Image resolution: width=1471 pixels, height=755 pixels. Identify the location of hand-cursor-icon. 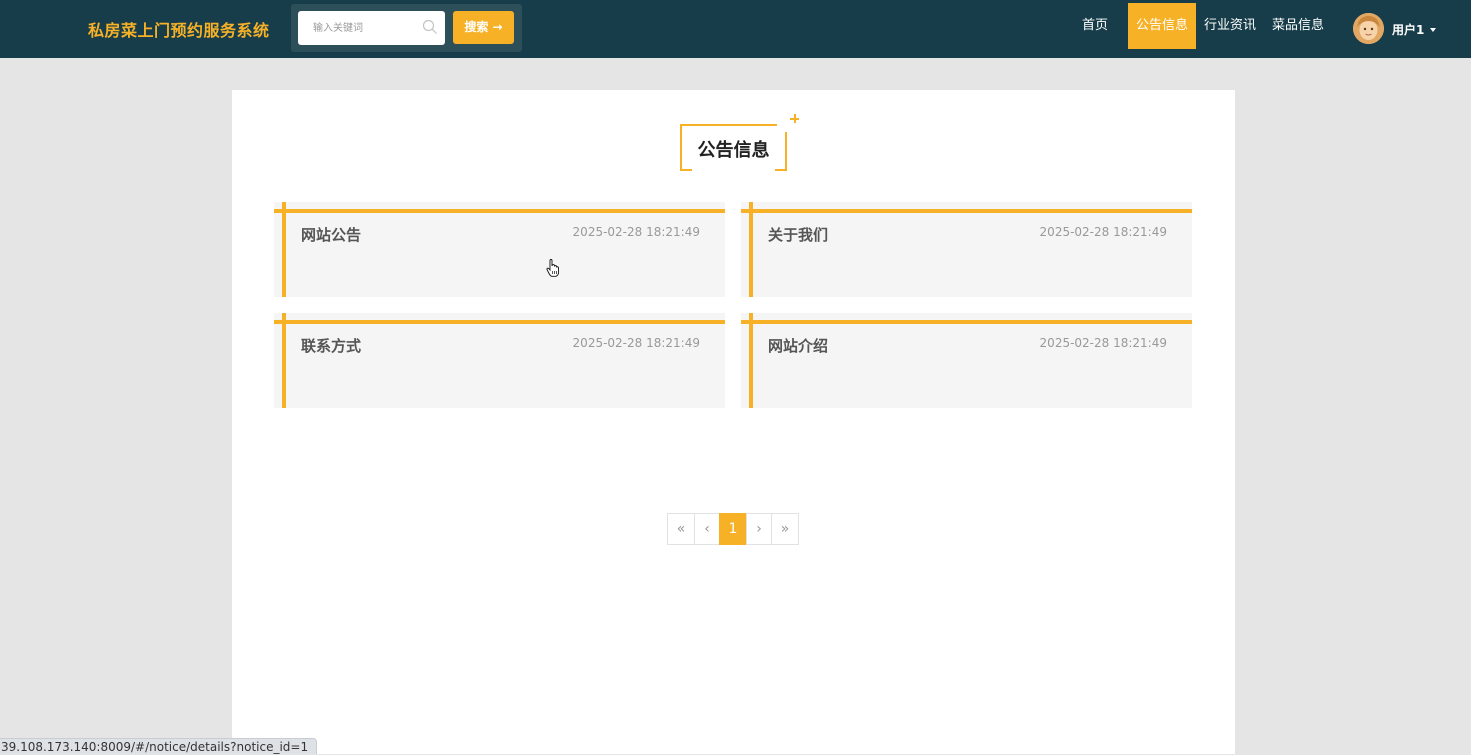
(553, 268).